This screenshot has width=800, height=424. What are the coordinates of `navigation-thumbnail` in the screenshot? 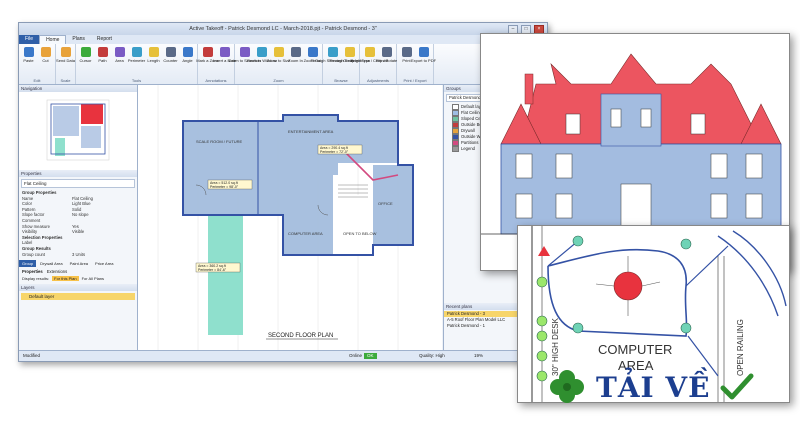 It's located at (78, 131).